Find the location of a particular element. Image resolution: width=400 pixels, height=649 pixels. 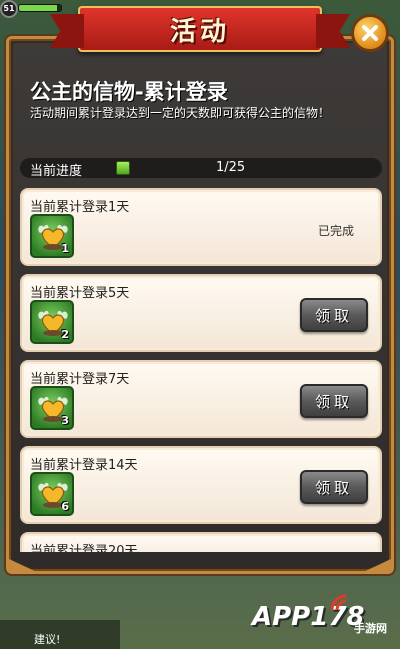

reward-count: 6 is located at coordinates (65, 506).